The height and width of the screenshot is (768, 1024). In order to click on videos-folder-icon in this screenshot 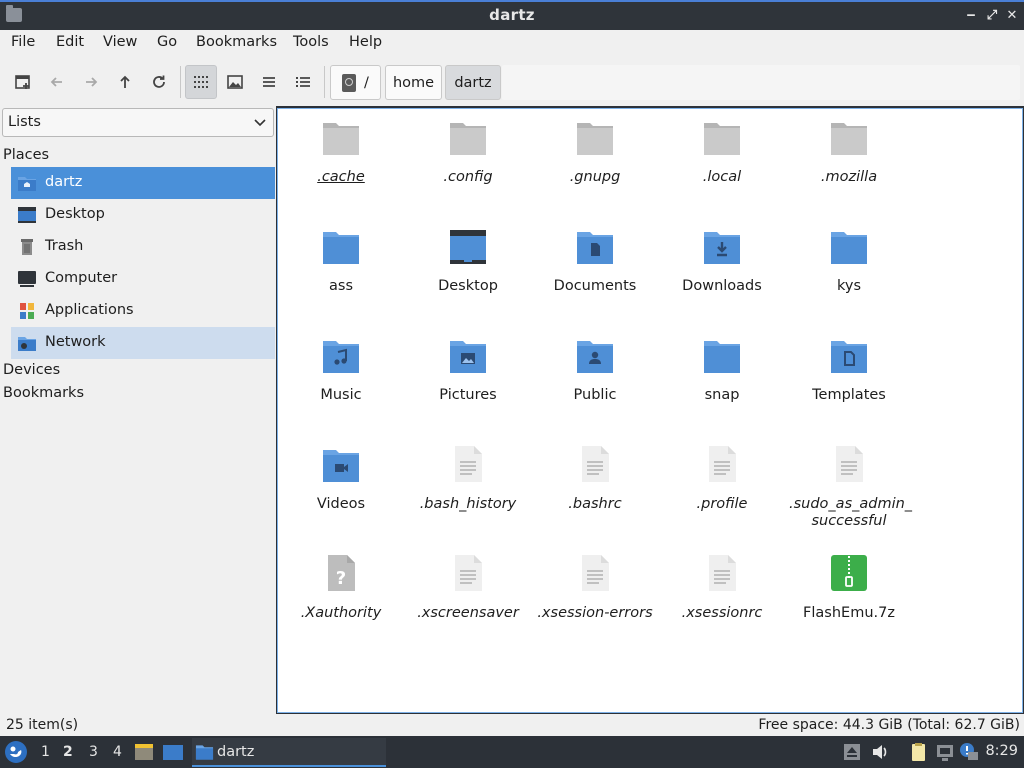, I will do `click(341, 466)`.